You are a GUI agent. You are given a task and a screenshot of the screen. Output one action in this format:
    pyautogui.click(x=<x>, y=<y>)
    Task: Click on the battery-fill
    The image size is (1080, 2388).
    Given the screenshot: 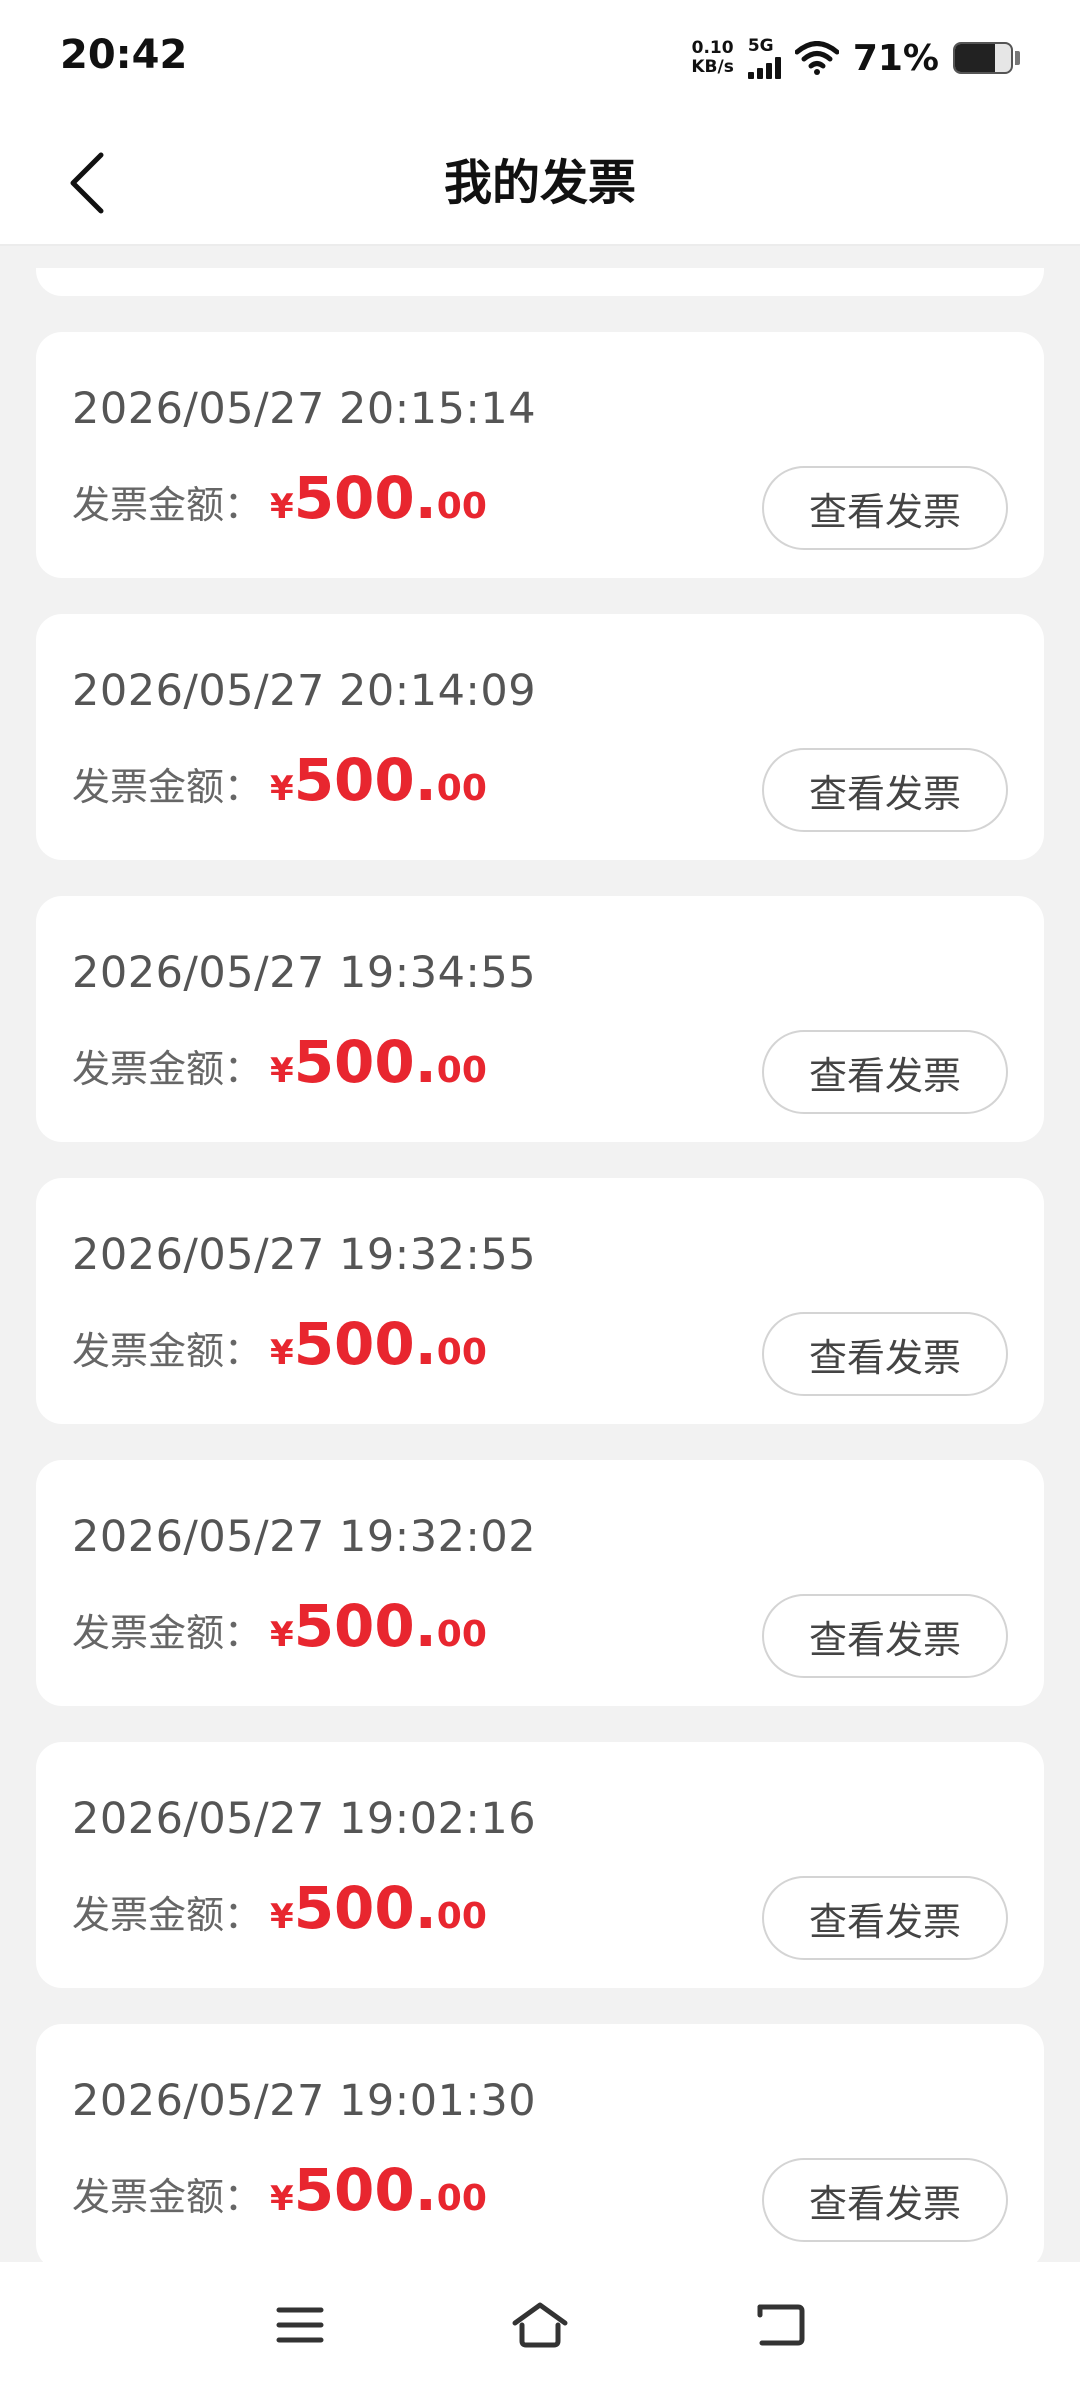 What is the action you would take?
    pyautogui.click(x=975, y=58)
    